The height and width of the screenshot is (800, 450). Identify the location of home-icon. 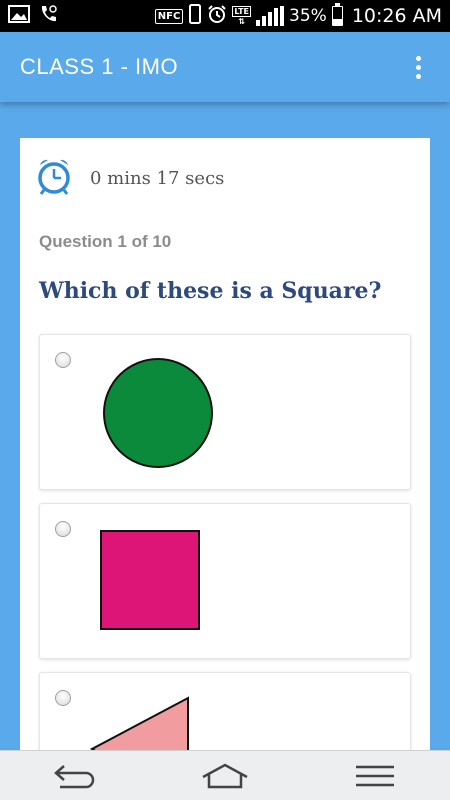
(225, 776).